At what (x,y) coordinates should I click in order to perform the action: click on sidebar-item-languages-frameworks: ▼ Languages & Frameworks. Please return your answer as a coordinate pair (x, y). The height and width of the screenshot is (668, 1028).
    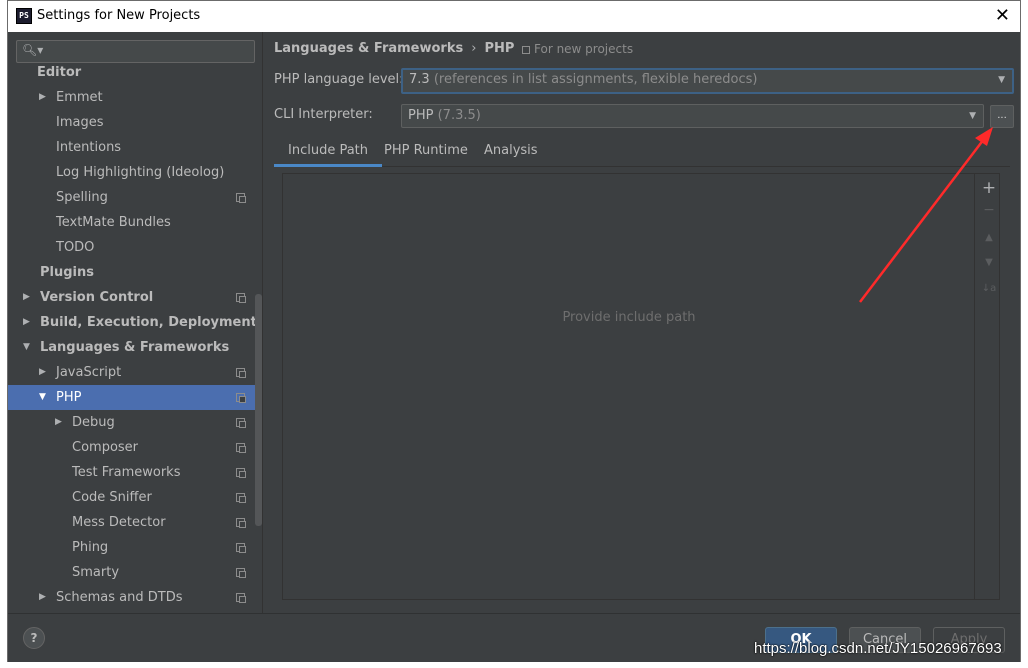
    Looking at the image, I should click on (131, 347).